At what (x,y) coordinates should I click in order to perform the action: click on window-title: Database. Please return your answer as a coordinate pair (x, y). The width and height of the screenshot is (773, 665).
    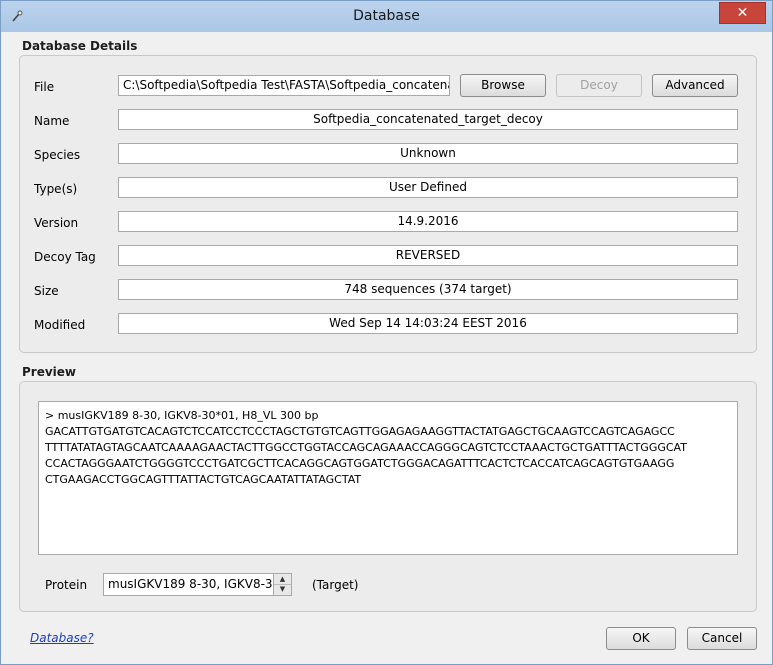
    Looking at the image, I should click on (386, 16).